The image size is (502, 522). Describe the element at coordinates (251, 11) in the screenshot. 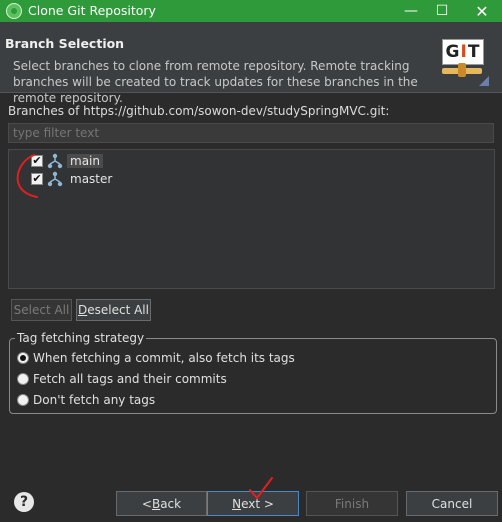

I see `title-bar: Clone Git Repository — ☐ ✕` at that location.